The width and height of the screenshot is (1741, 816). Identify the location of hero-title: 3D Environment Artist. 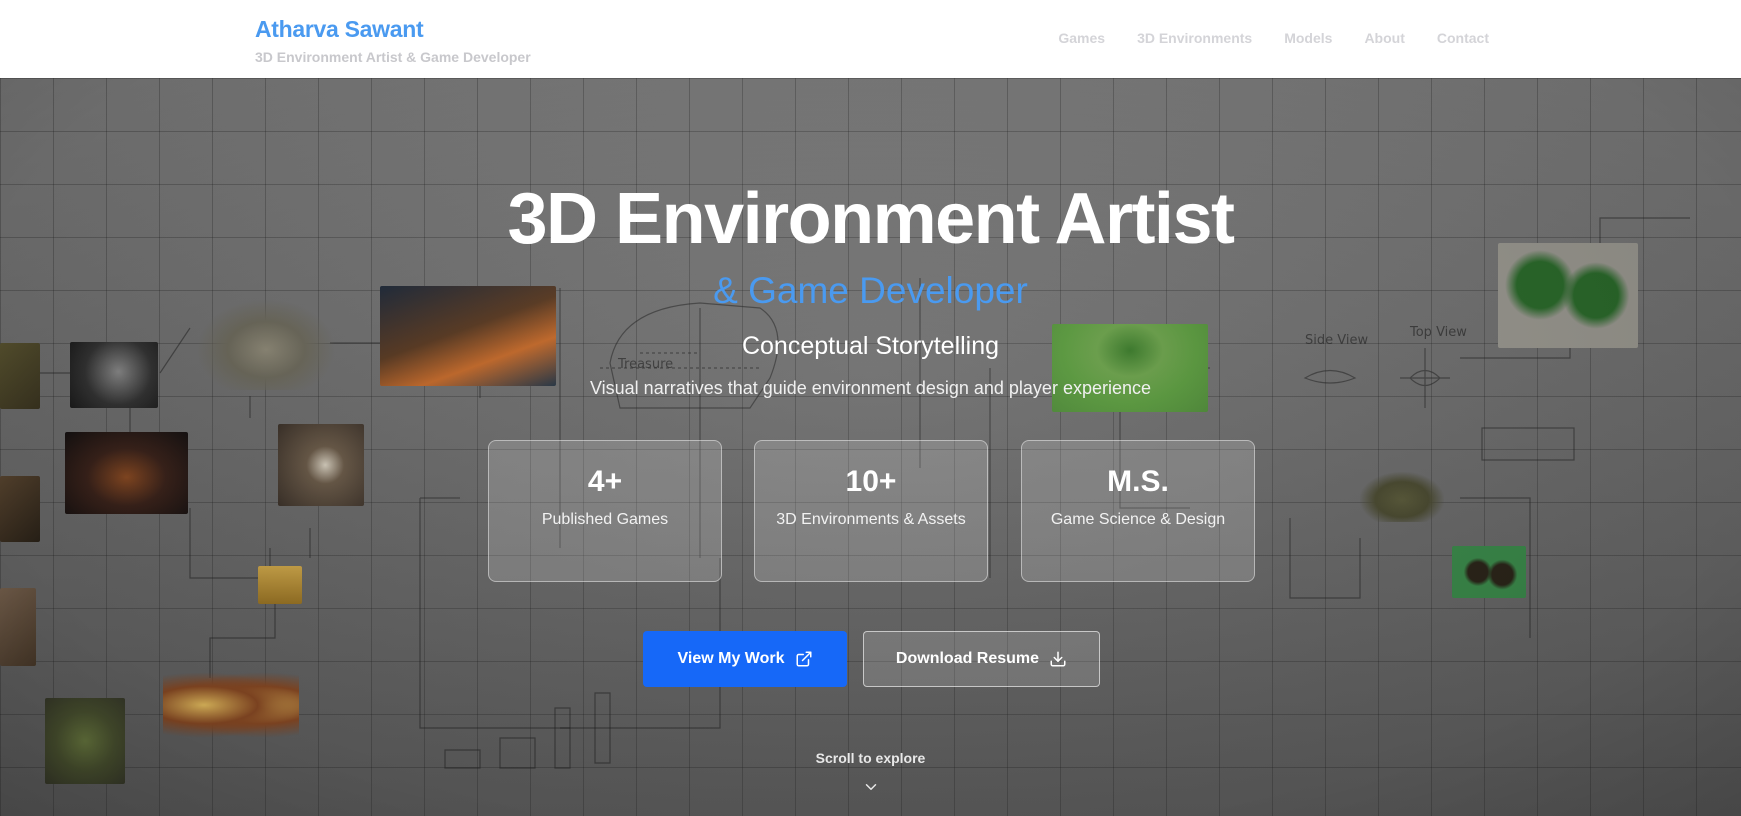
(871, 219).